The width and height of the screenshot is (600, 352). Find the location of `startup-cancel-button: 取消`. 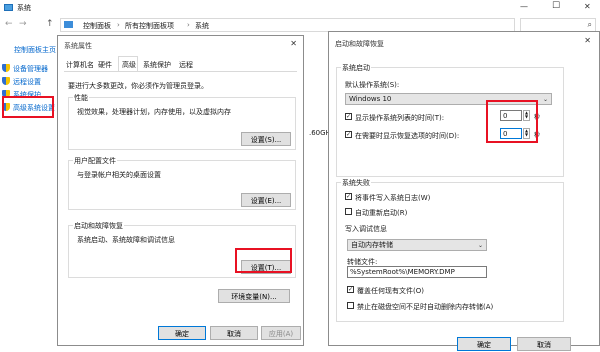

startup-cancel-button: 取消 is located at coordinates (544, 344).